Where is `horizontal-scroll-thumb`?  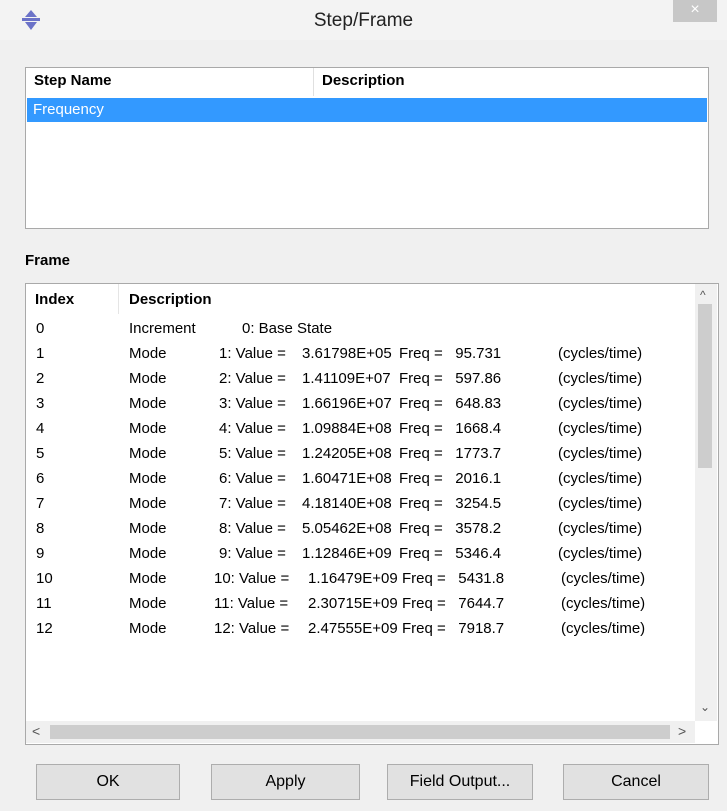
horizontal-scroll-thumb is located at coordinates (360, 732).